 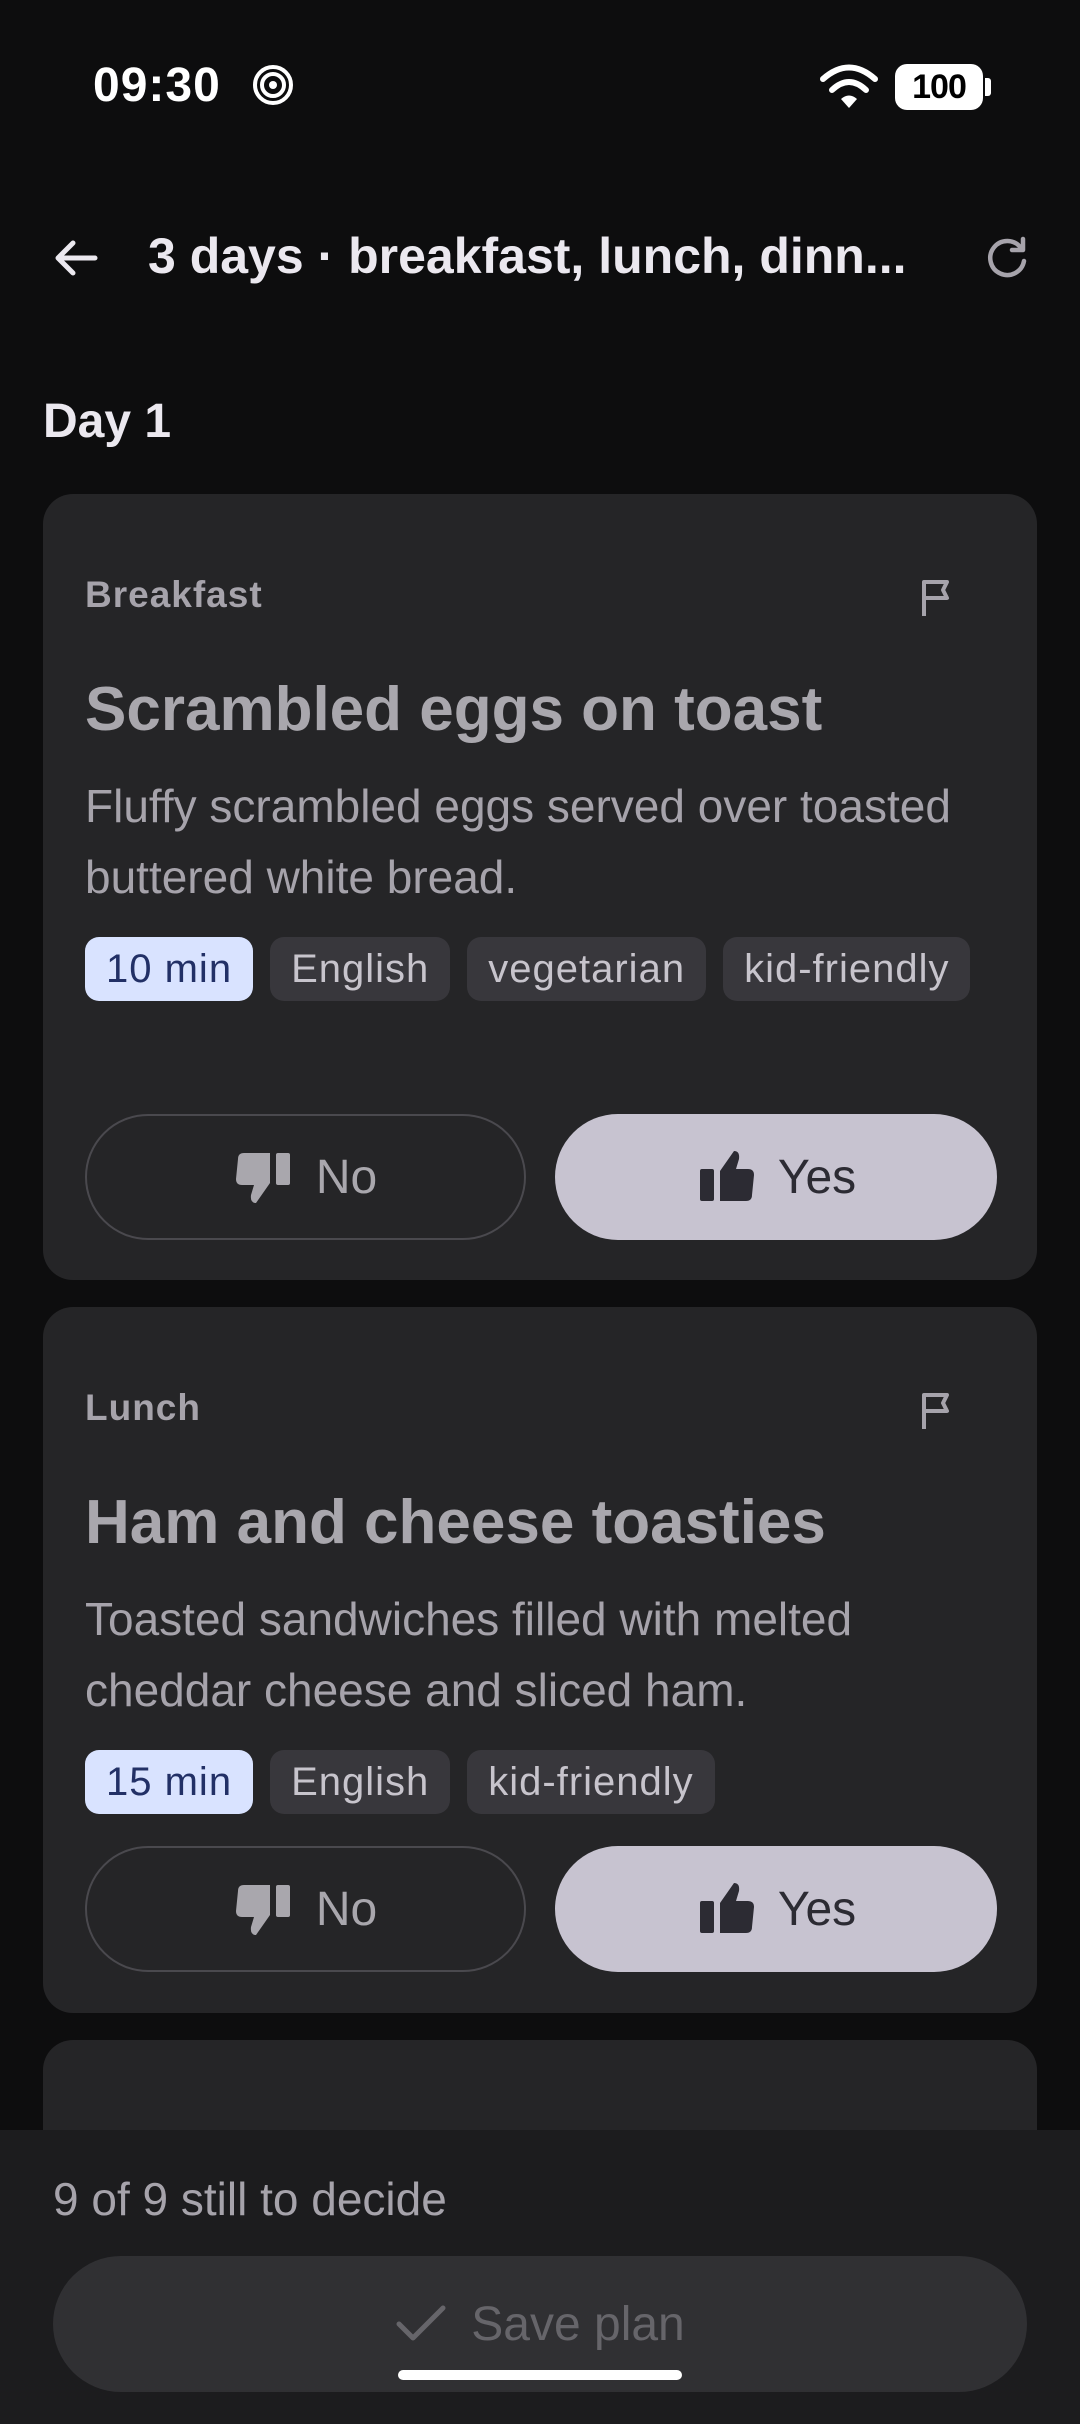 I want to click on tag-chip: vegetarian, so click(x=587, y=969).